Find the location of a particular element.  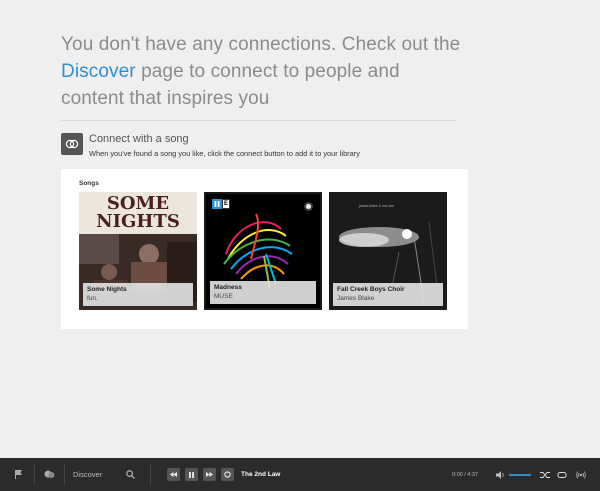

discover-link: Discover is located at coordinates (98, 71).